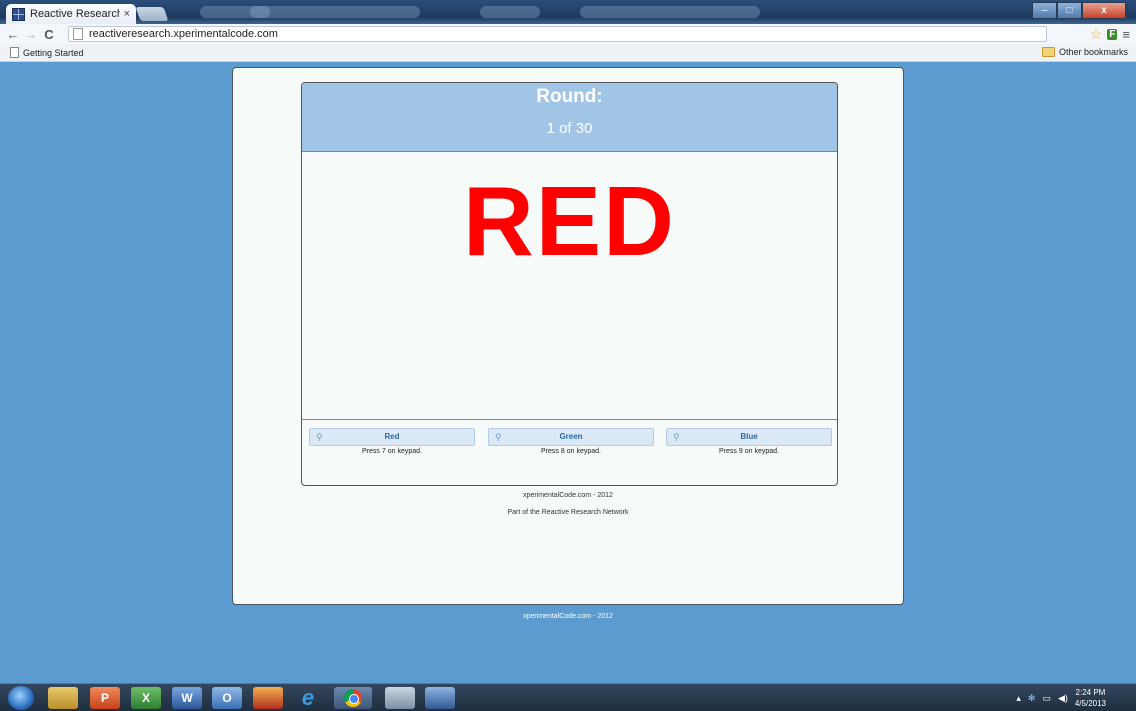 The height and width of the screenshot is (711, 1136). I want to click on file-explorer-icon, so click(63, 698).